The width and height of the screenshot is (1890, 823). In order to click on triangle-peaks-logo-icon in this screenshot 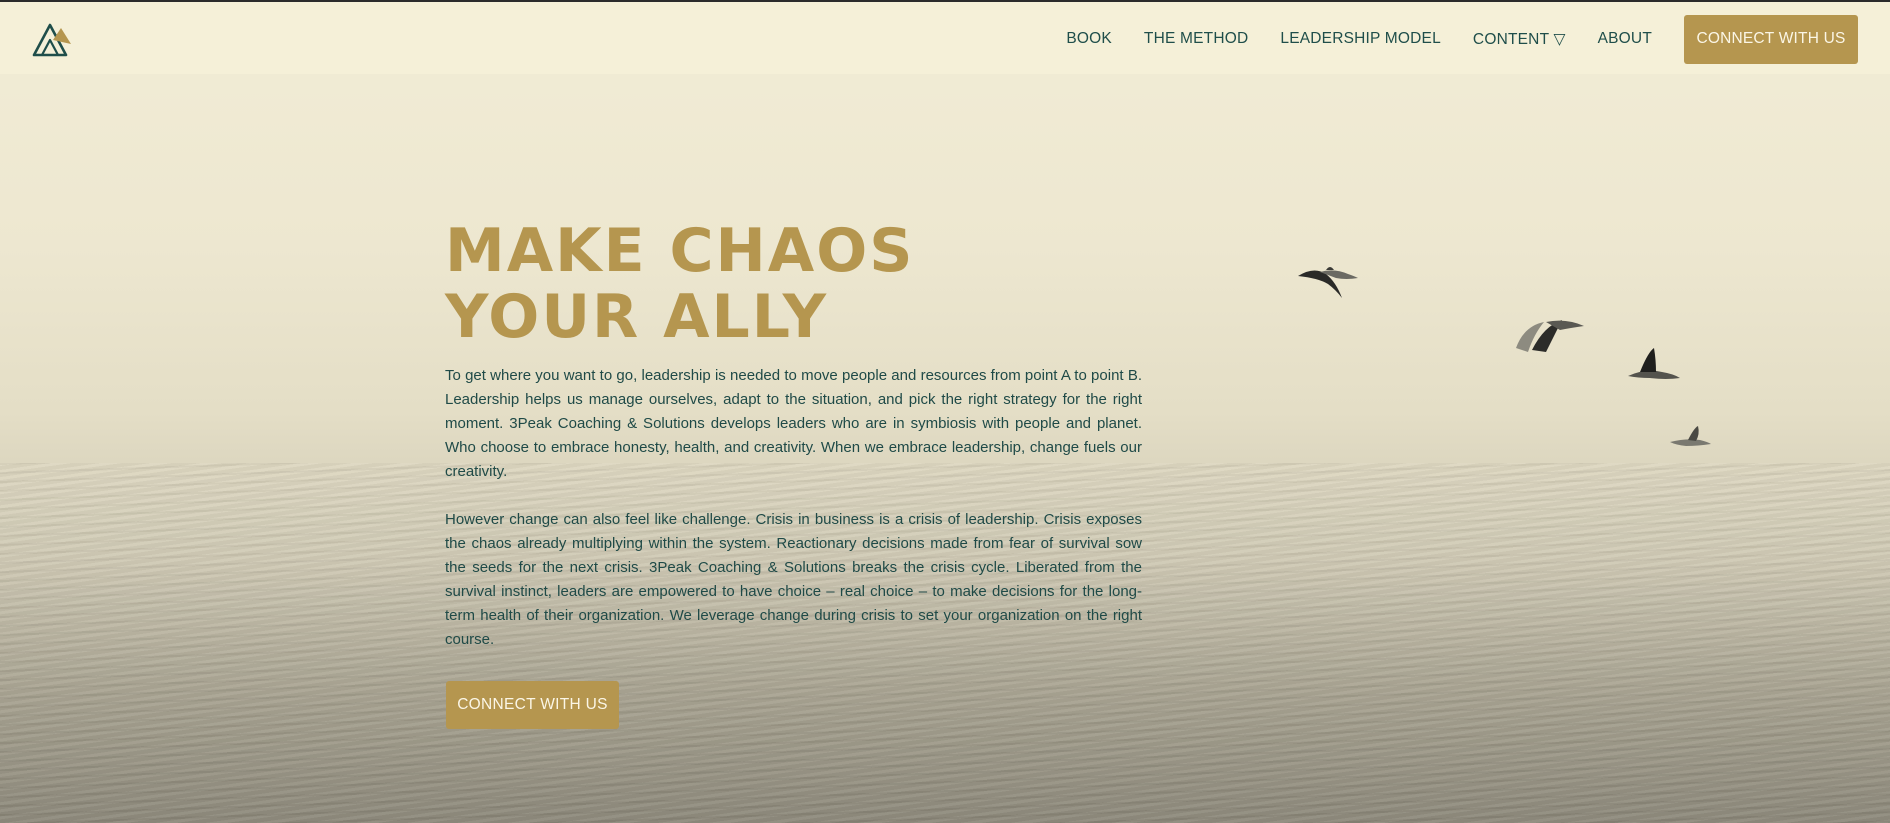, I will do `click(52, 38)`.